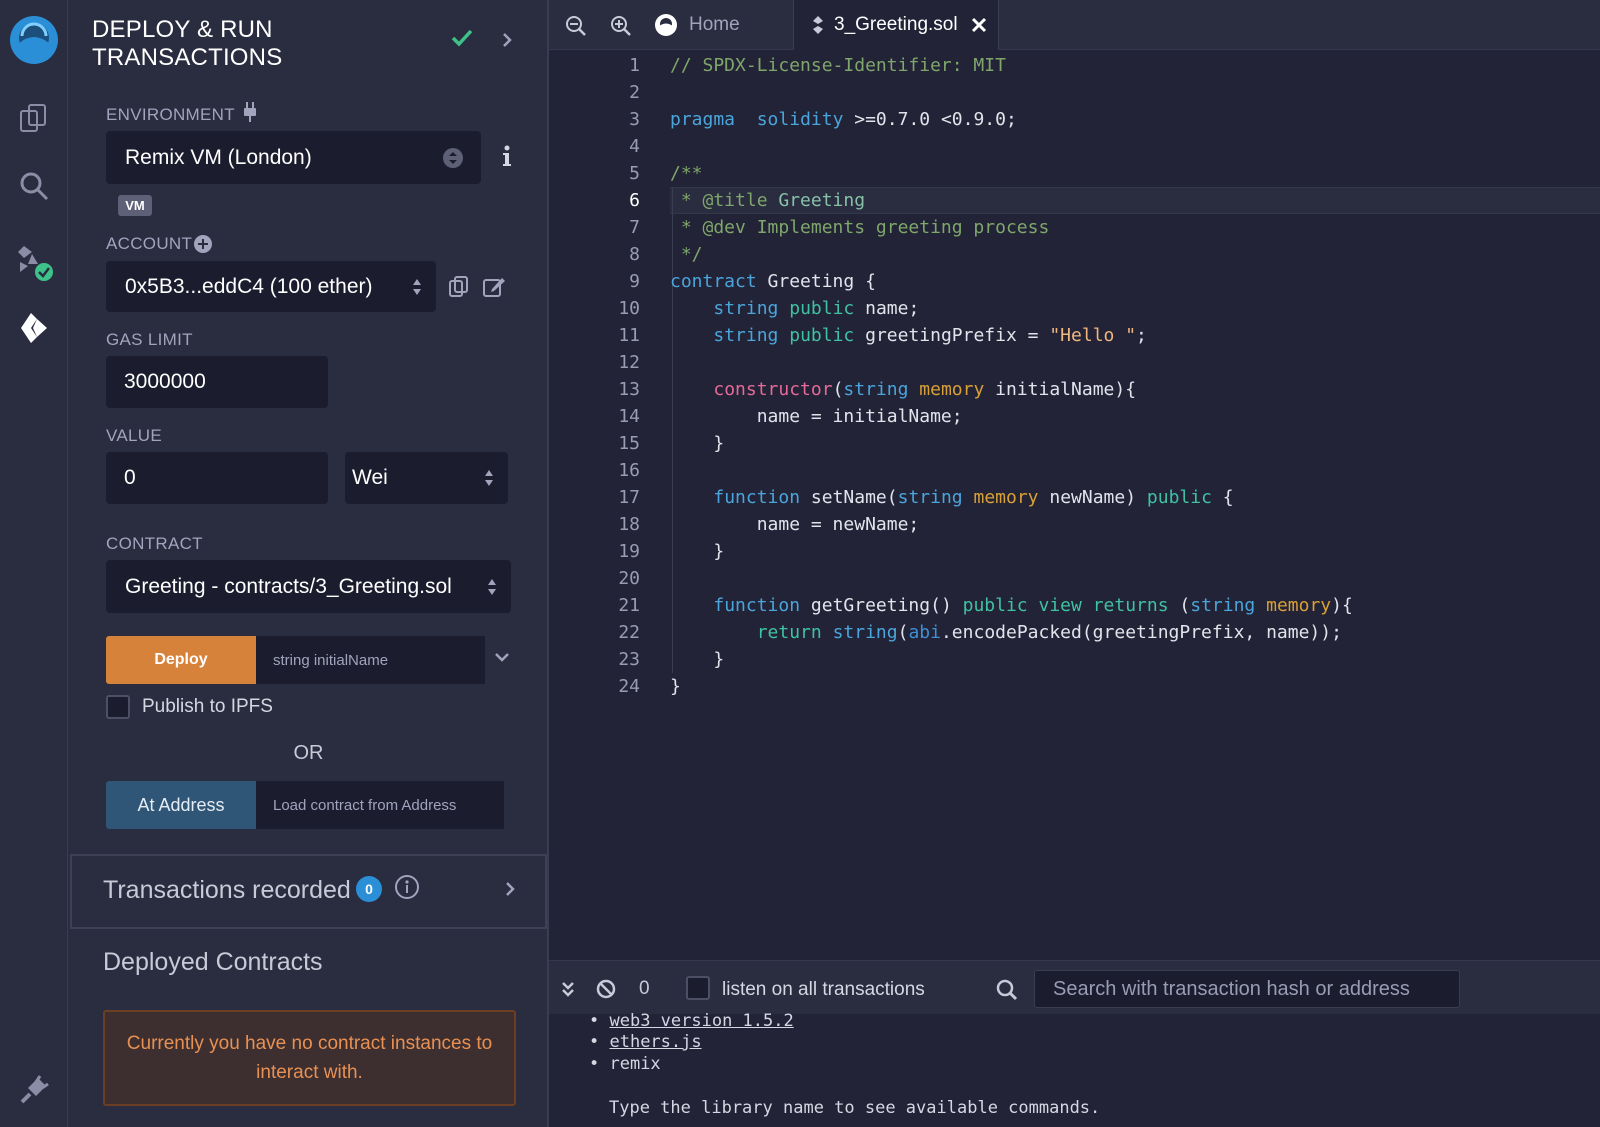 This screenshot has width=1600, height=1127. Describe the element at coordinates (369, 889) in the screenshot. I see `transactions-count-badge: 0` at that location.